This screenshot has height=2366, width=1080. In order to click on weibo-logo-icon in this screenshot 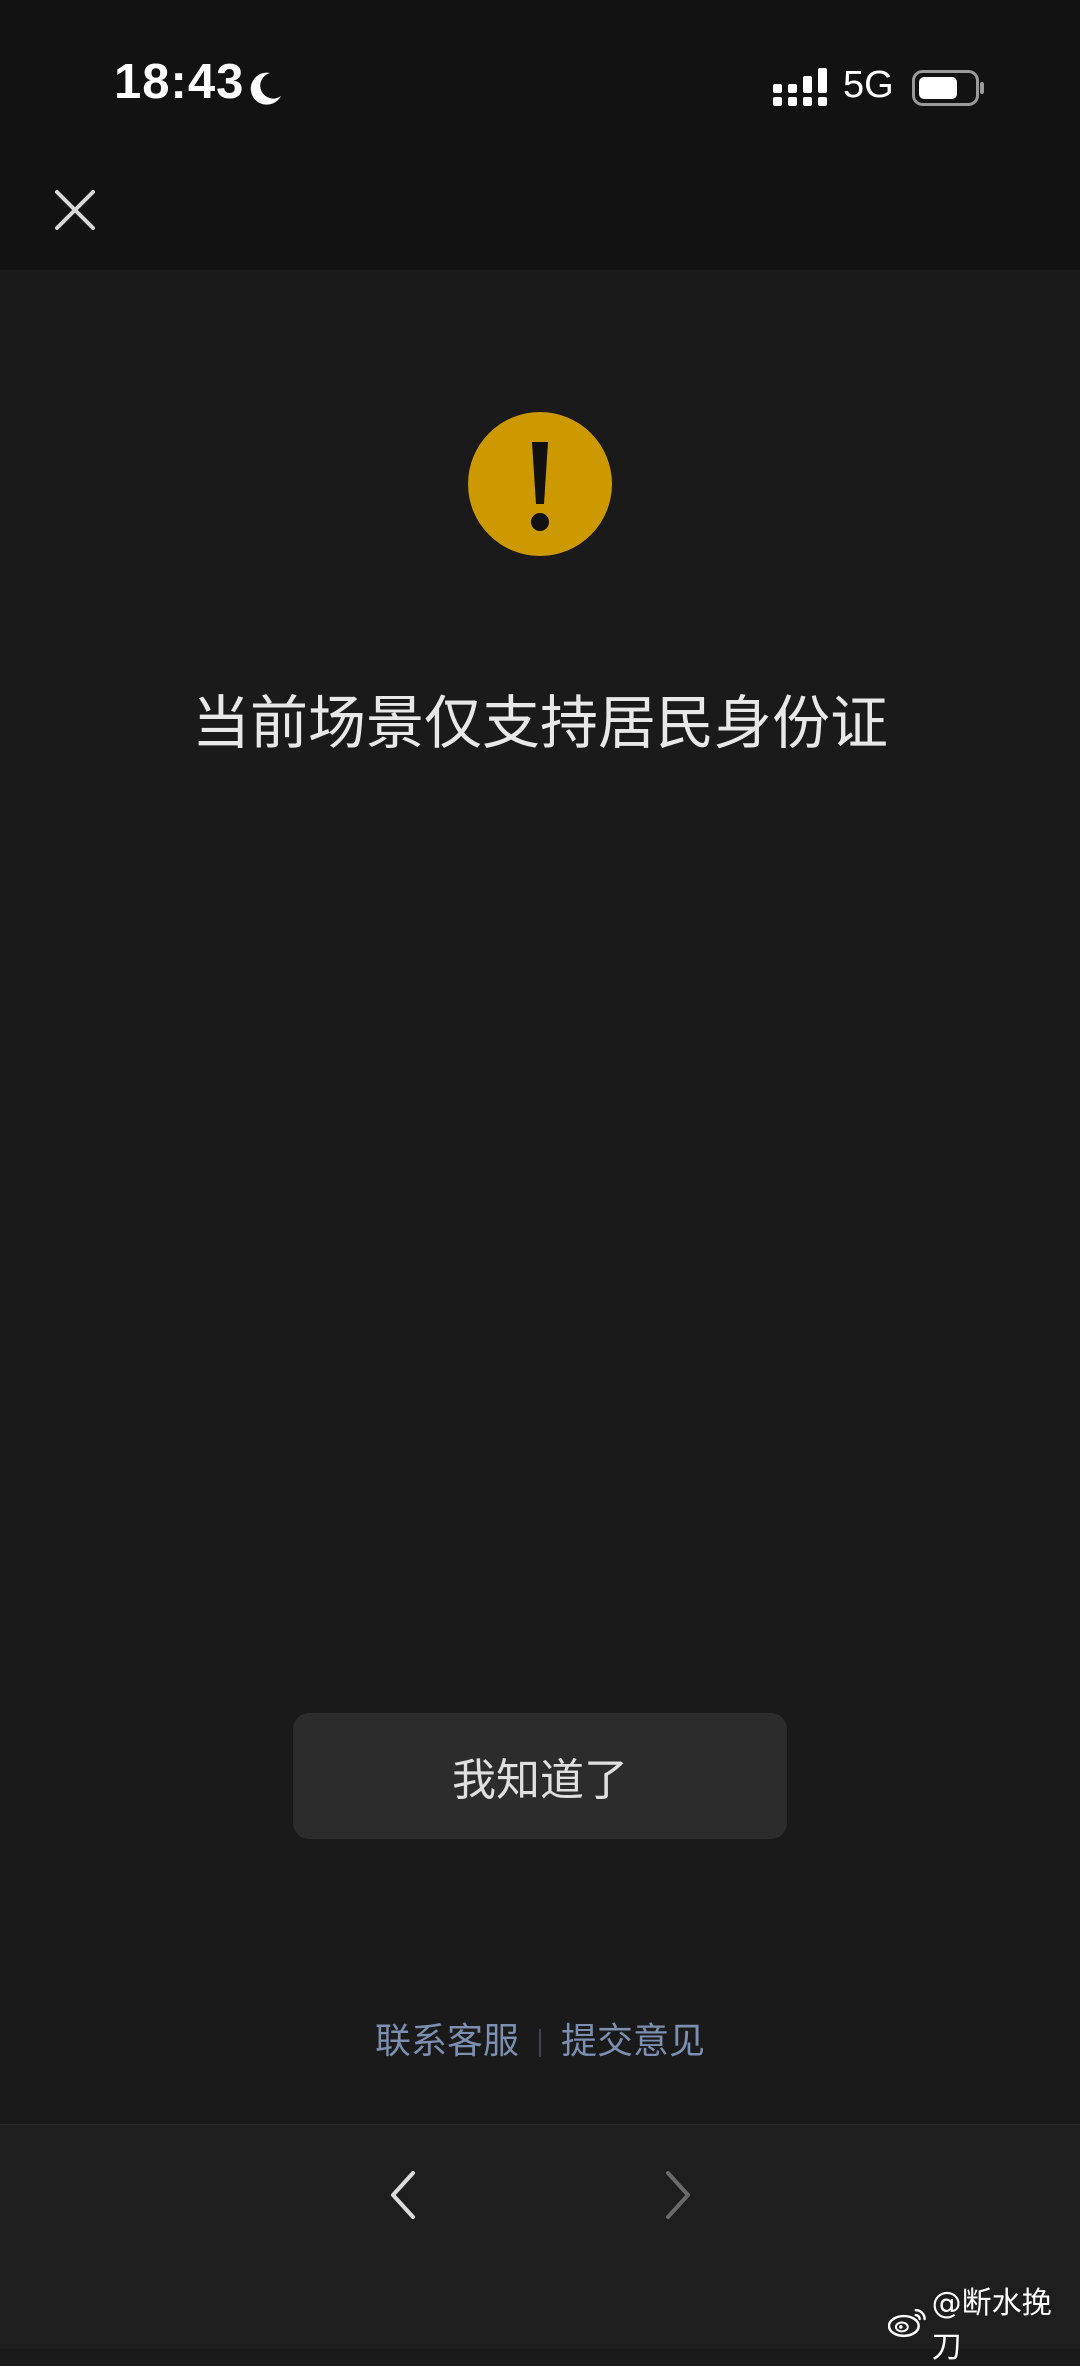, I will do `click(907, 2323)`.